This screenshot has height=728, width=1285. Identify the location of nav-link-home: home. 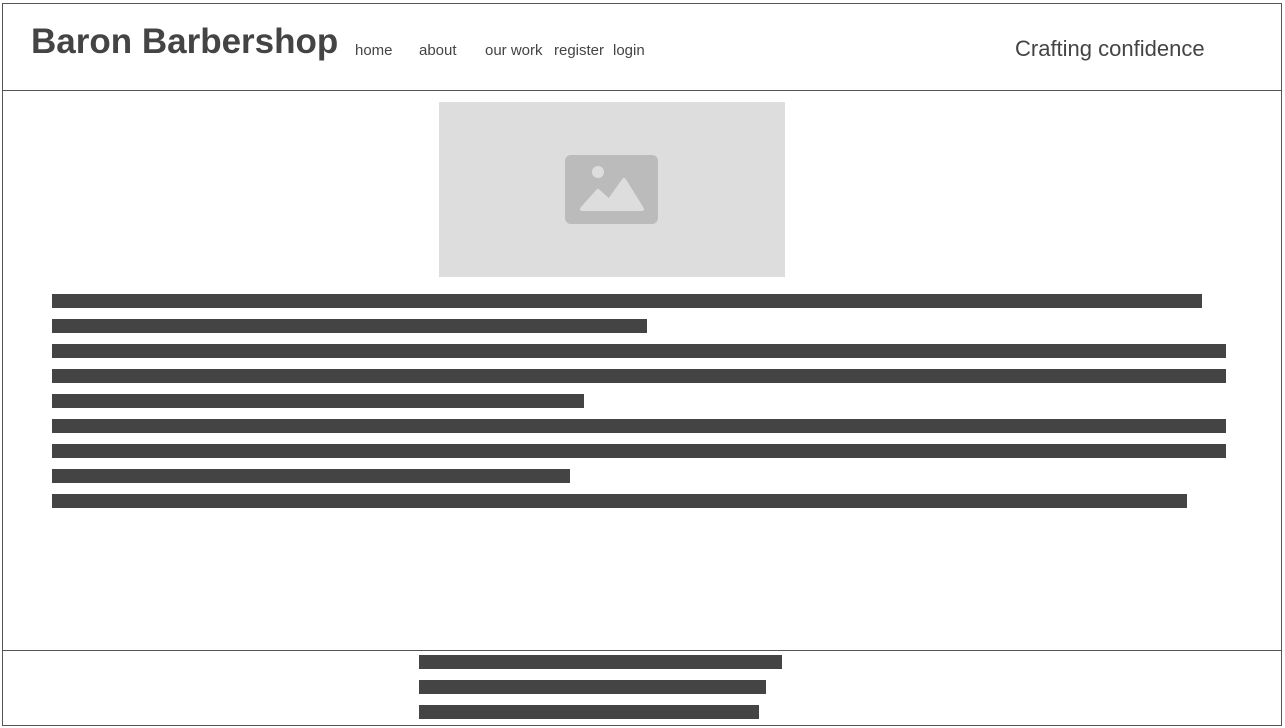
(374, 51).